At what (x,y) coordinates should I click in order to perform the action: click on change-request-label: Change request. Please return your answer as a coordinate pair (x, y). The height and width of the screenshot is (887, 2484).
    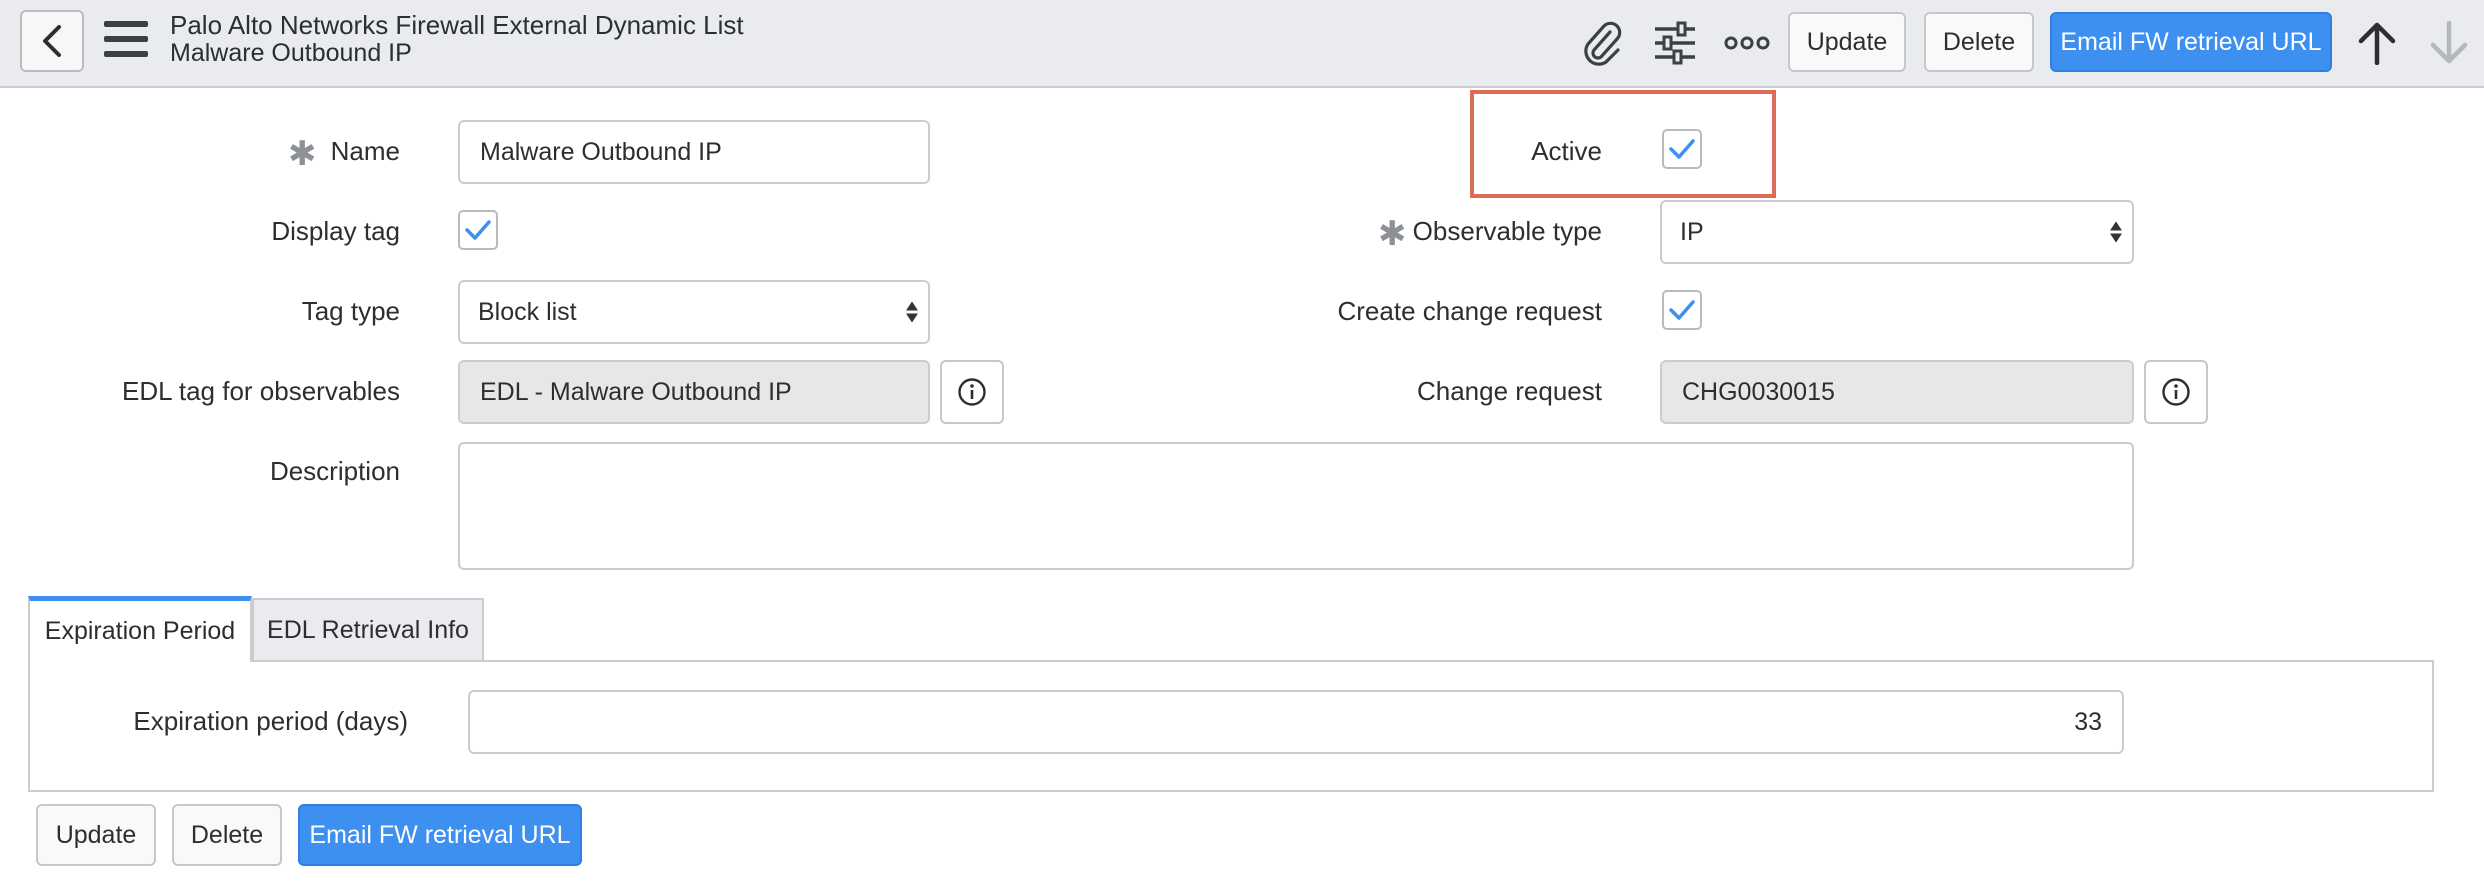
    Looking at the image, I should click on (1509, 391).